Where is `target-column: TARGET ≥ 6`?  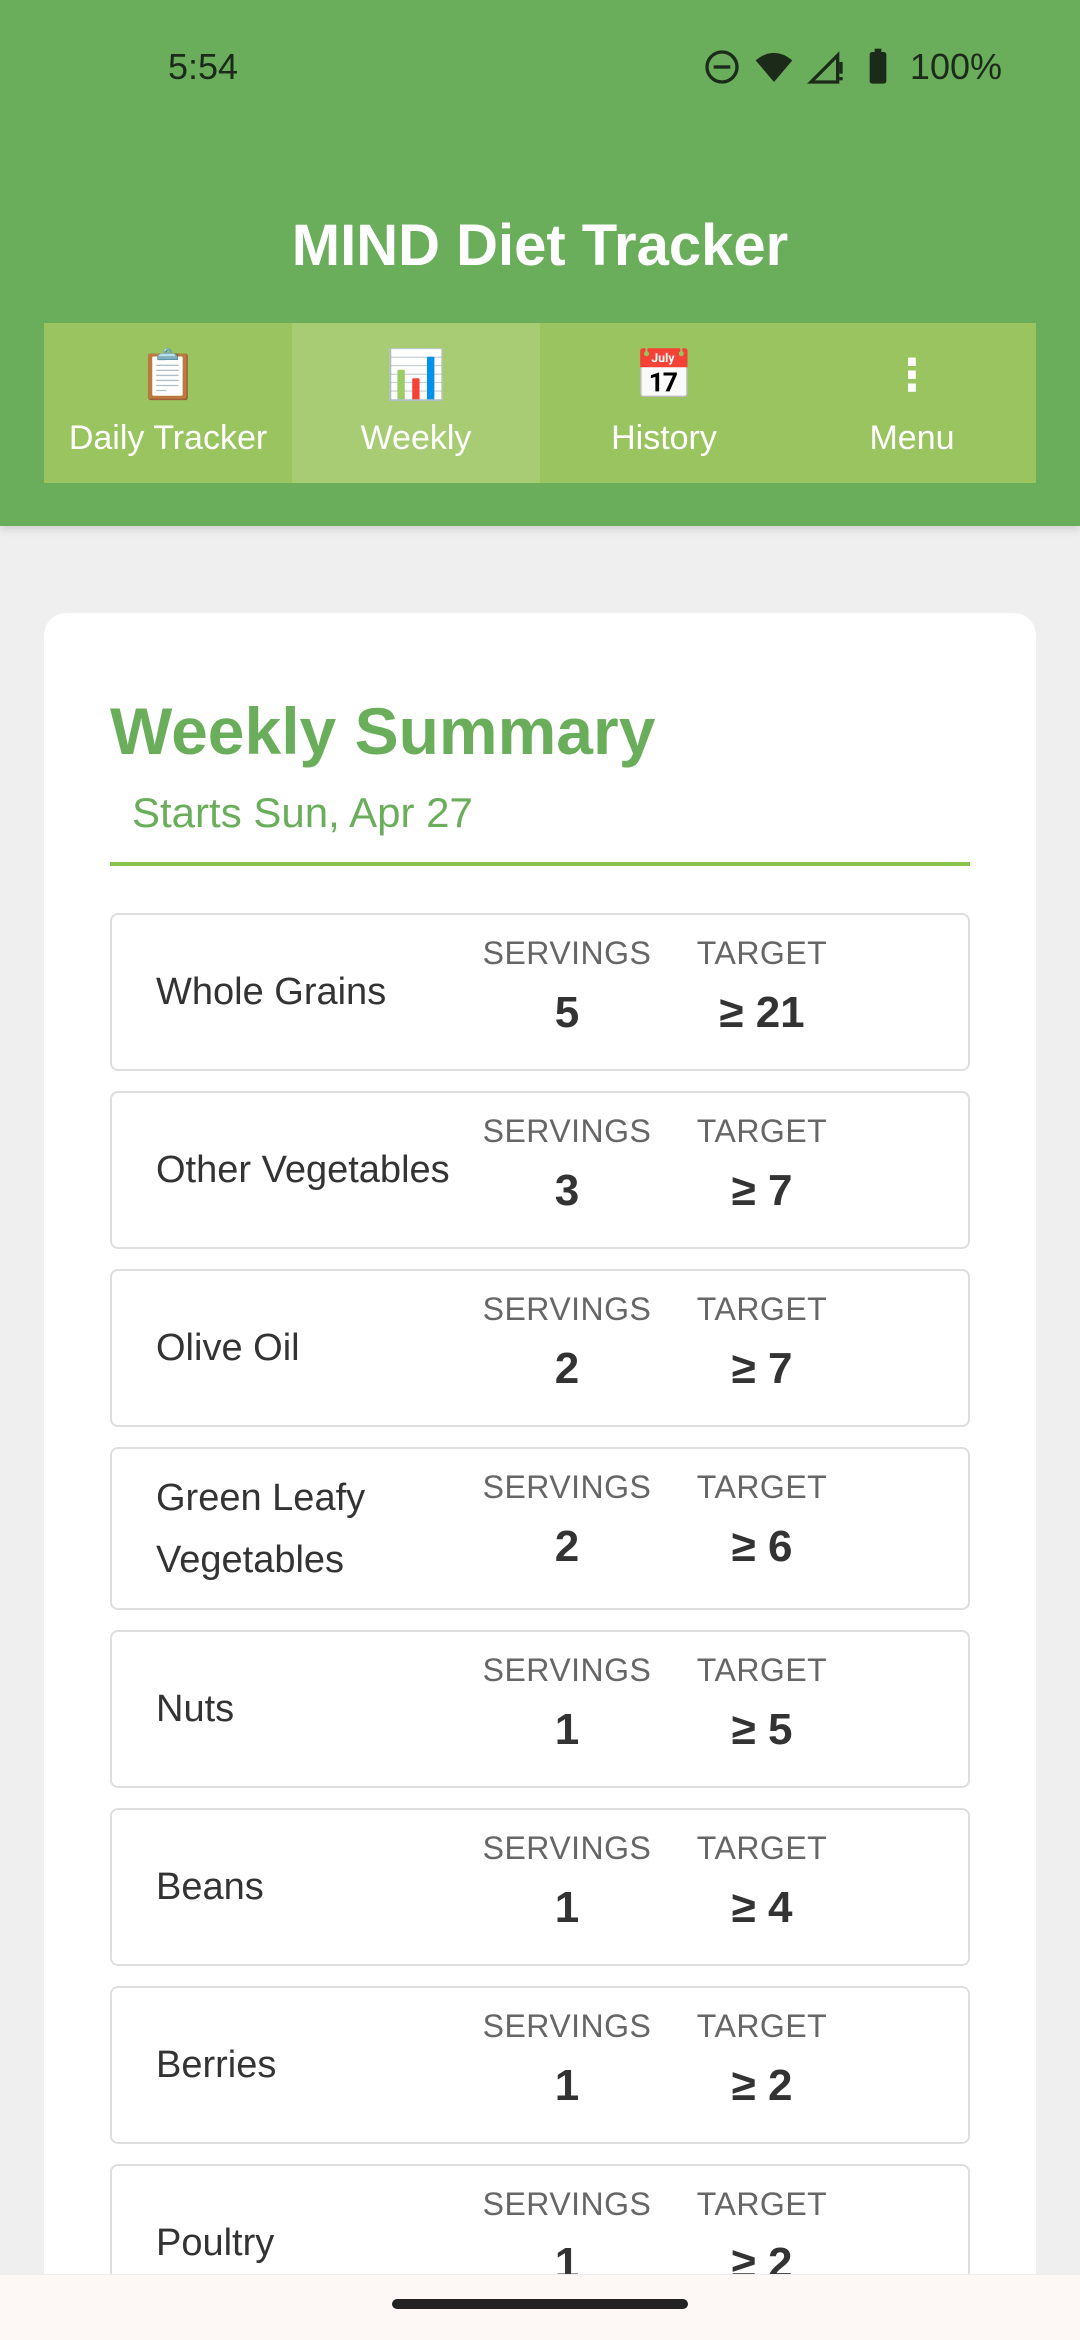 target-column: TARGET ≥ 6 is located at coordinates (762, 1520).